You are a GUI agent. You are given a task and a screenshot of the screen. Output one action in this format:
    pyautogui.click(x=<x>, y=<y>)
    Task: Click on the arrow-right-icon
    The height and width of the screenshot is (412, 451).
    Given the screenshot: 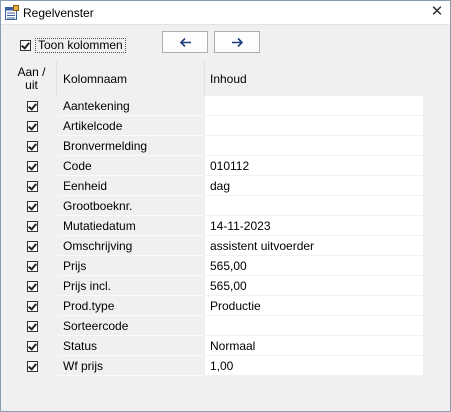 What is the action you would take?
    pyautogui.click(x=237, y=42)
    